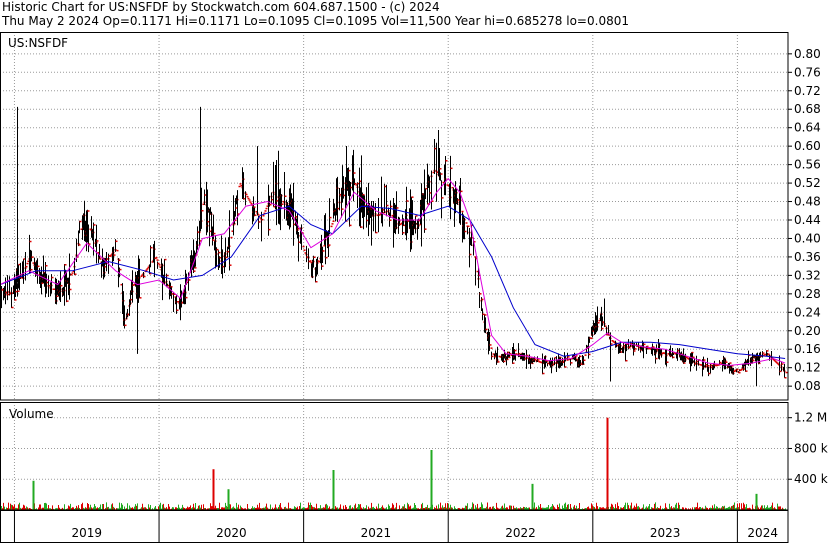 This screenshot has height=543, width=830. I want to click on volume-tick-label: 1.2 M, so click(810, 418).